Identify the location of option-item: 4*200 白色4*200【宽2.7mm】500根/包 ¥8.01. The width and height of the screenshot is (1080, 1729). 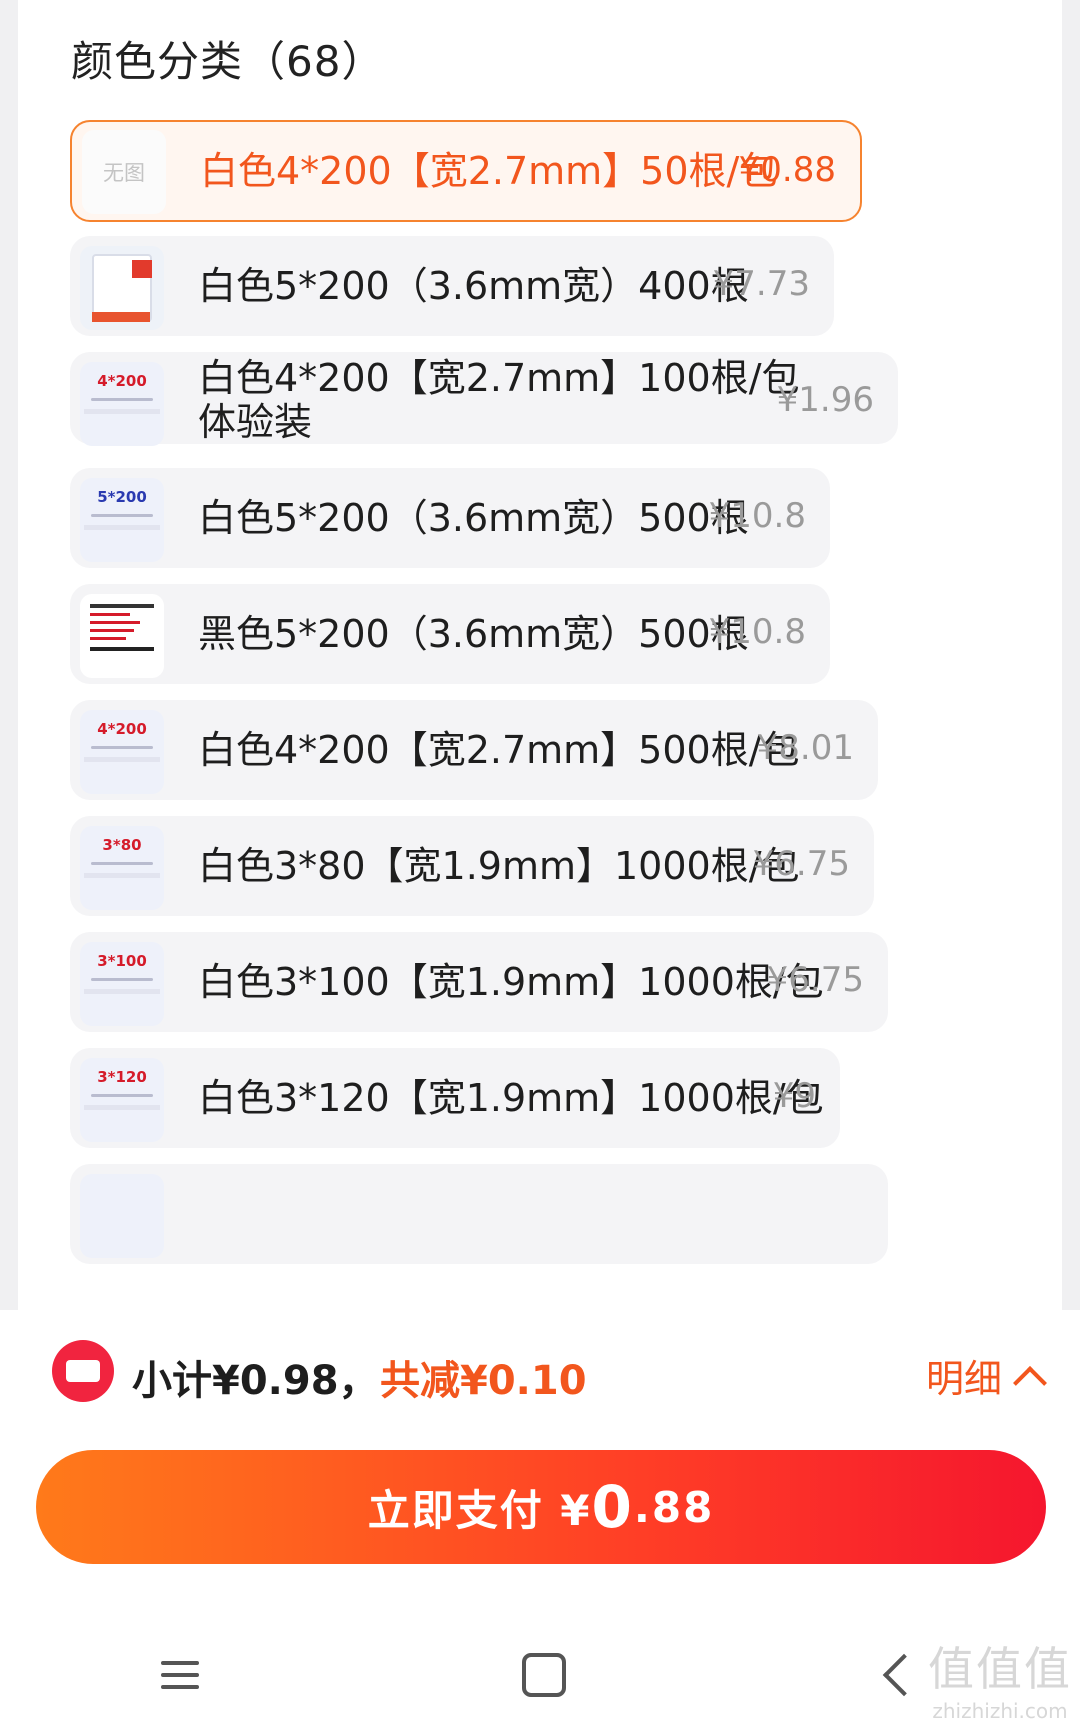
(474, 750).